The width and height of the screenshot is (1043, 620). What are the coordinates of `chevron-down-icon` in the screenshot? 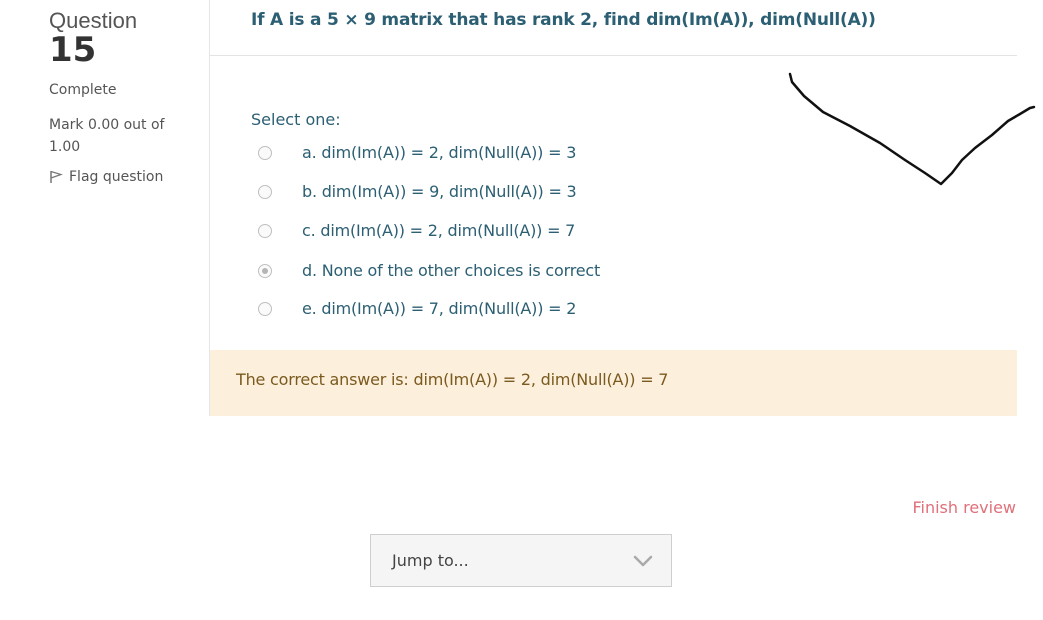 It's located at (643, 561).